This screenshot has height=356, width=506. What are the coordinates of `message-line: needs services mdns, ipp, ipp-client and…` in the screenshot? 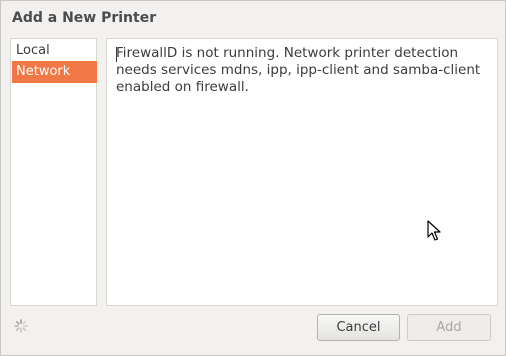 It's located at (298, 70).